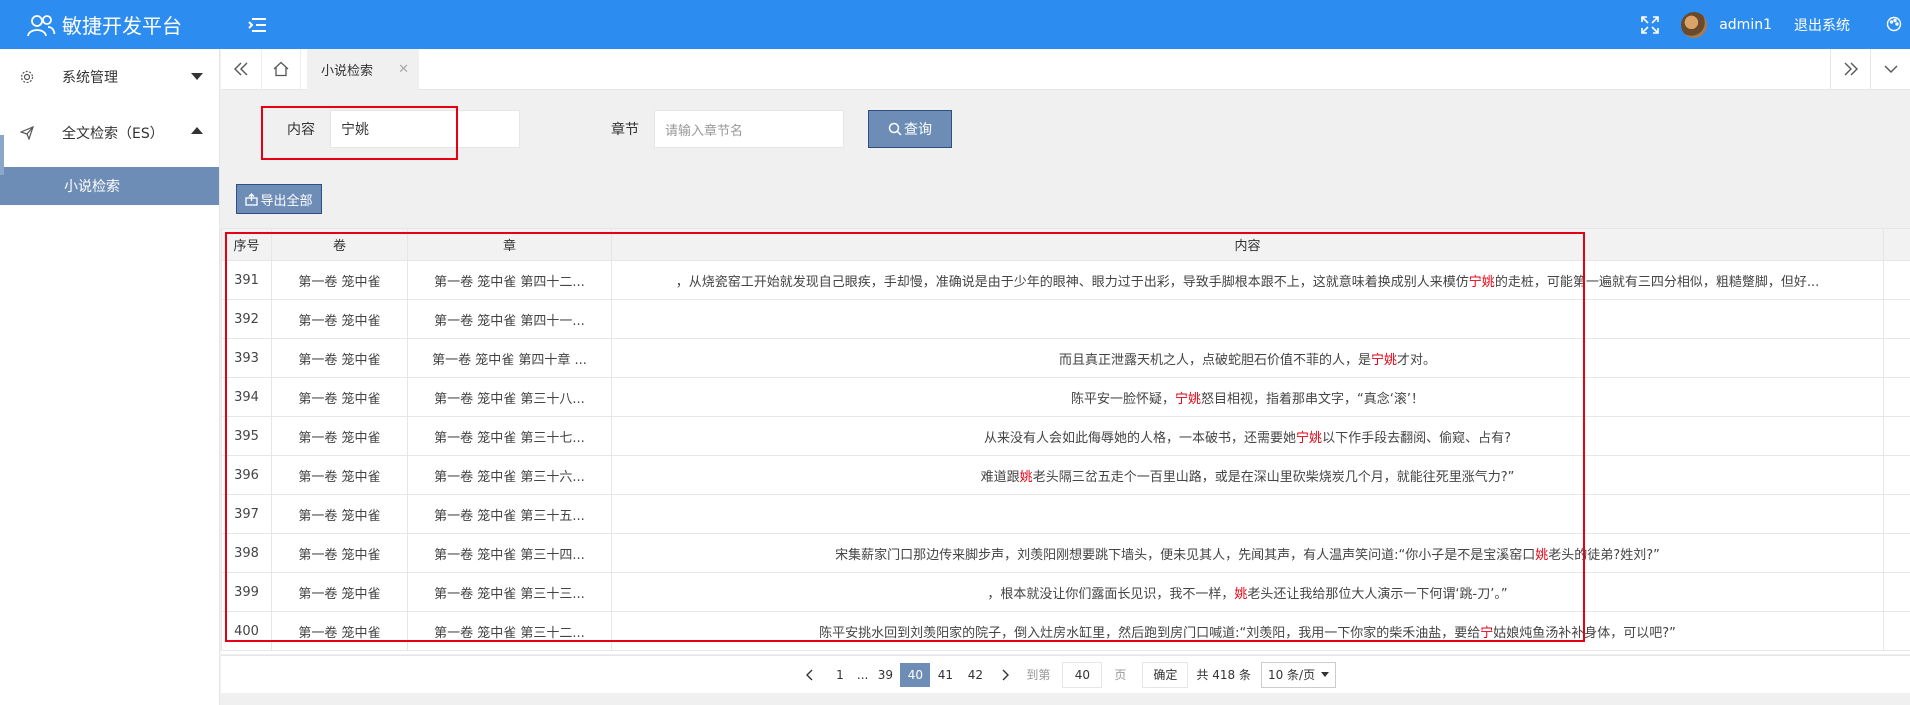  I want to click on export-all-button: 导出全部, so click(279, 199).